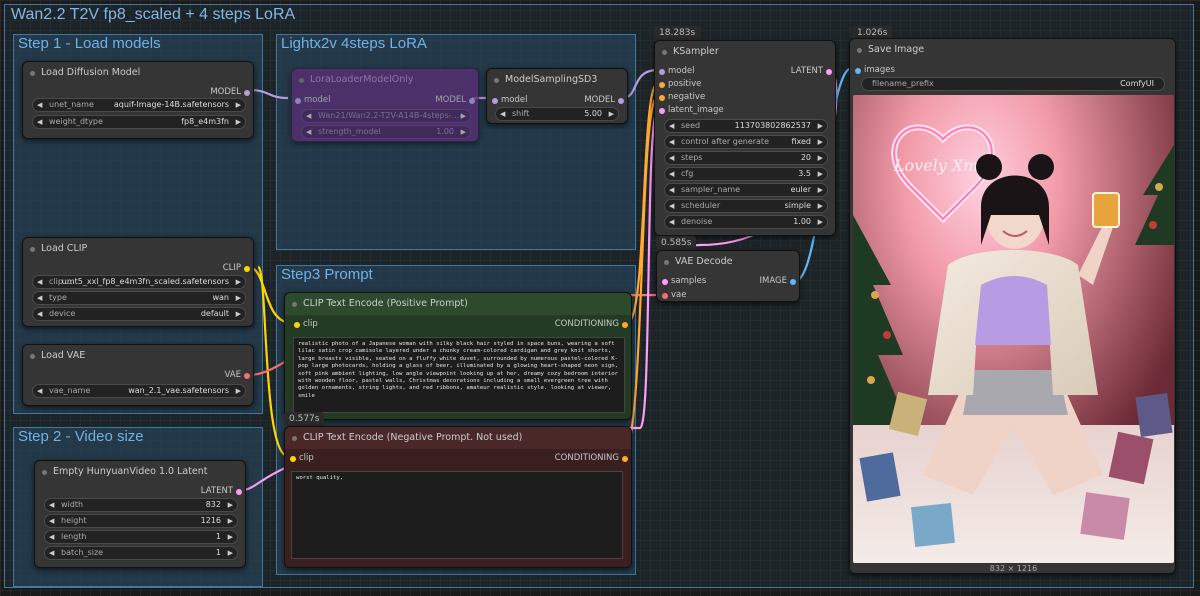 The height and width of the screenshot is (596, 1200). I want to click on cfg-widget: ◀ cfg 3.5 ▶, so click(746, 174).